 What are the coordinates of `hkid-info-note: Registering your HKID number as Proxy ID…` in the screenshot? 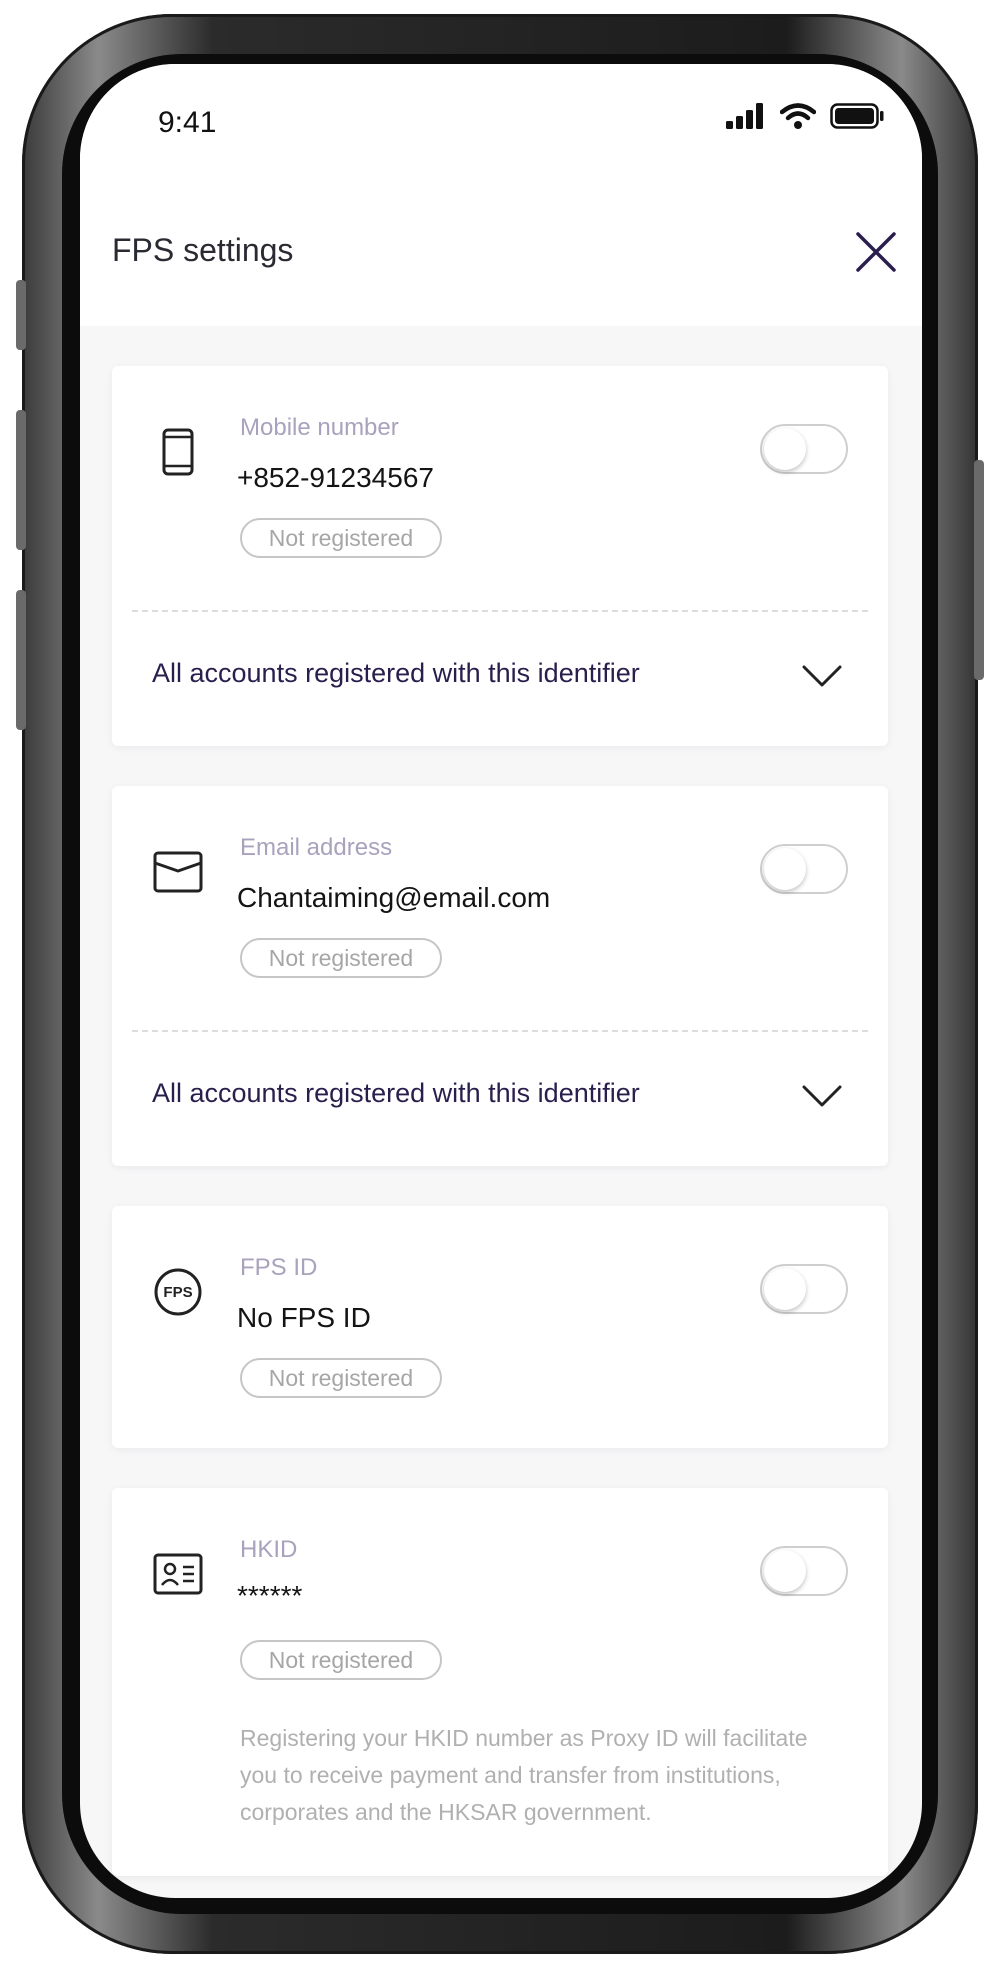 It's located at (524, 1775).